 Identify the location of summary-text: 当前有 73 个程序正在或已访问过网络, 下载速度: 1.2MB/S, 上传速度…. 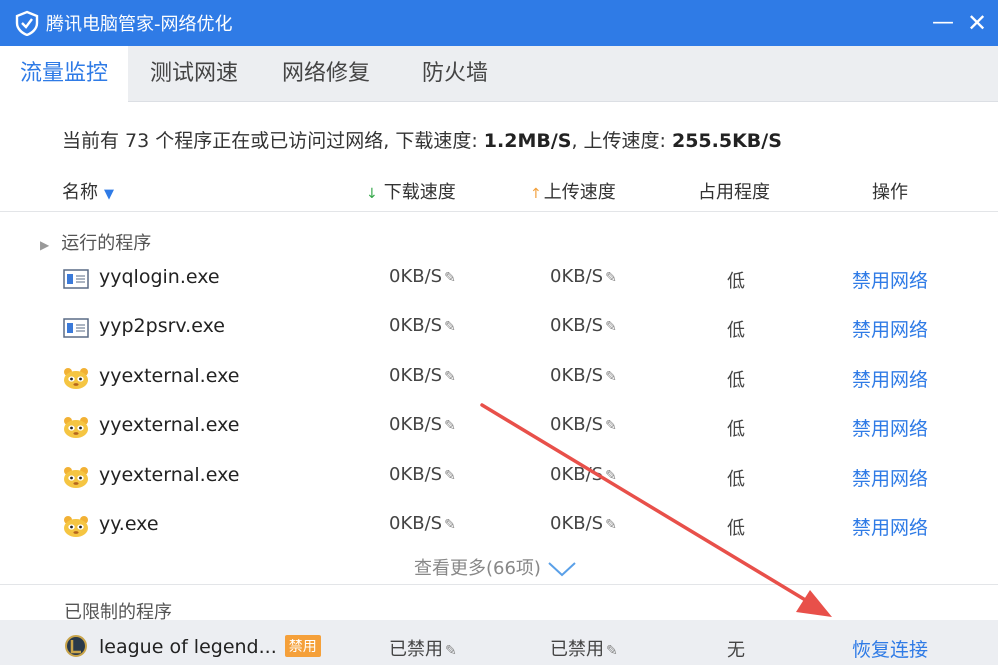
(422, 141).